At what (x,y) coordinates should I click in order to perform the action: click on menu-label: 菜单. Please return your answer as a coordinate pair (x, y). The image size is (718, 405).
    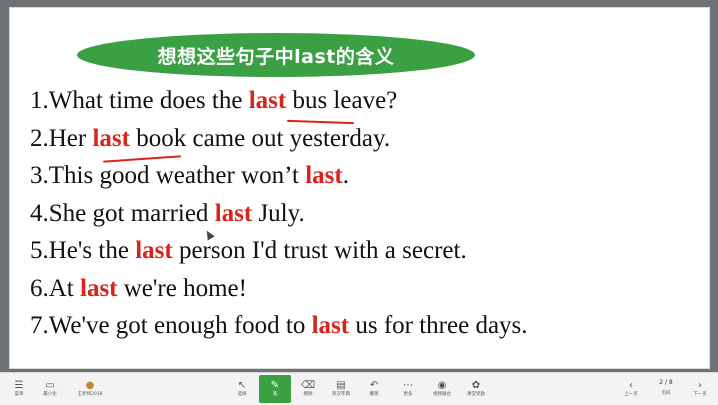
    Looking at the image, I should click on (19, 394).